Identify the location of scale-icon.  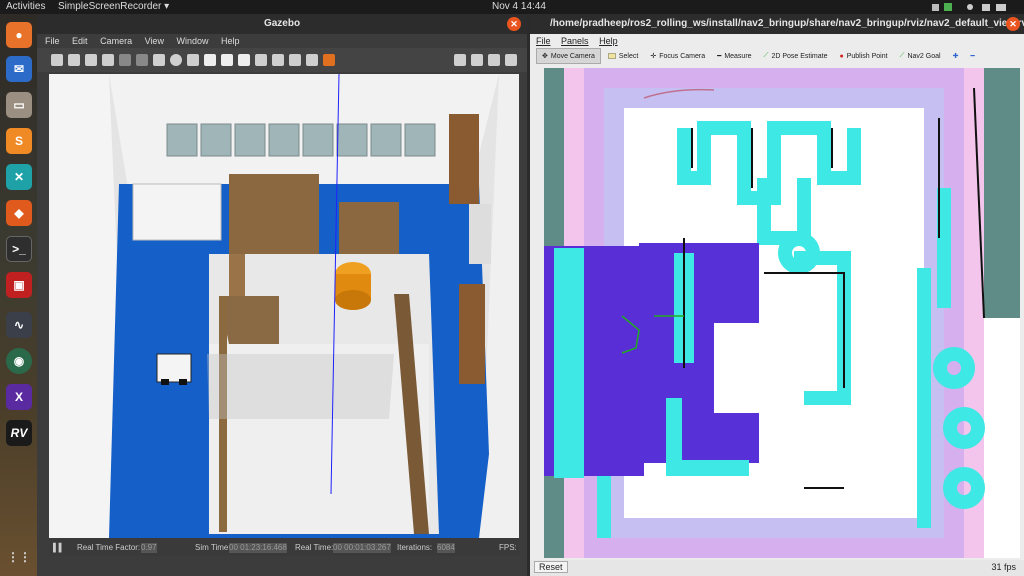
(108, 60).